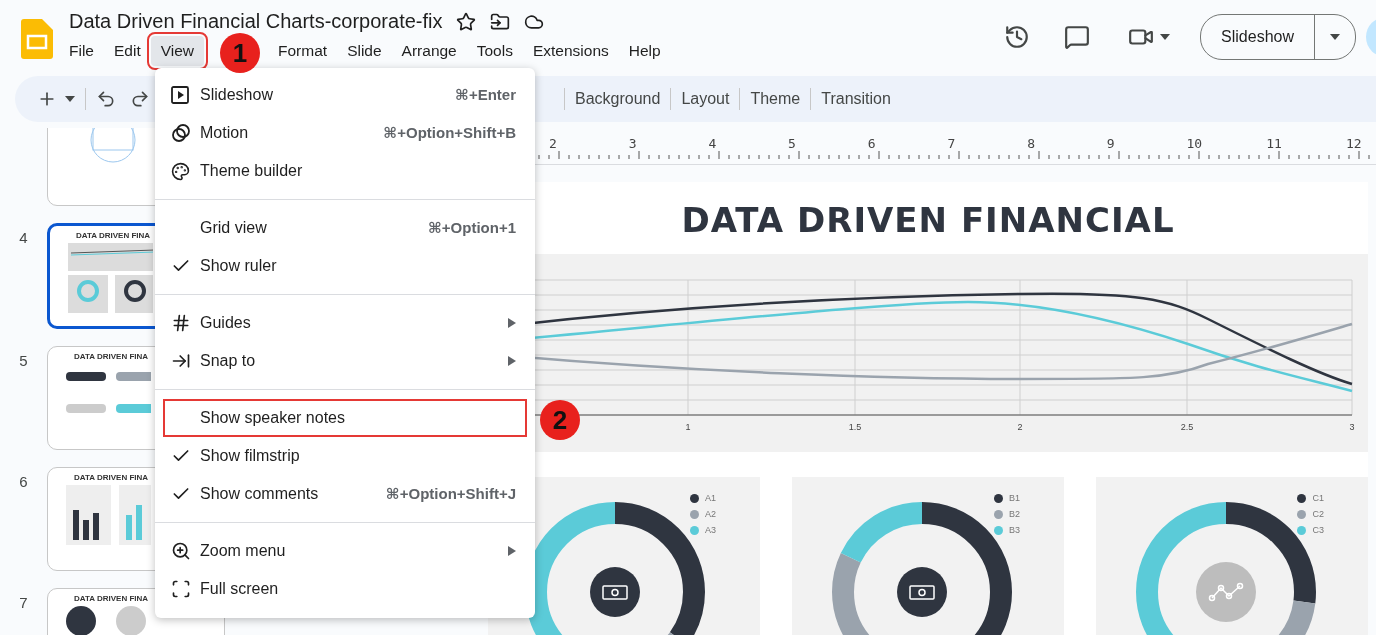 Image resolution: width=1376 pixels, height=635 pixels. I want to click on ruler-number: 12, so click(1354, 143).